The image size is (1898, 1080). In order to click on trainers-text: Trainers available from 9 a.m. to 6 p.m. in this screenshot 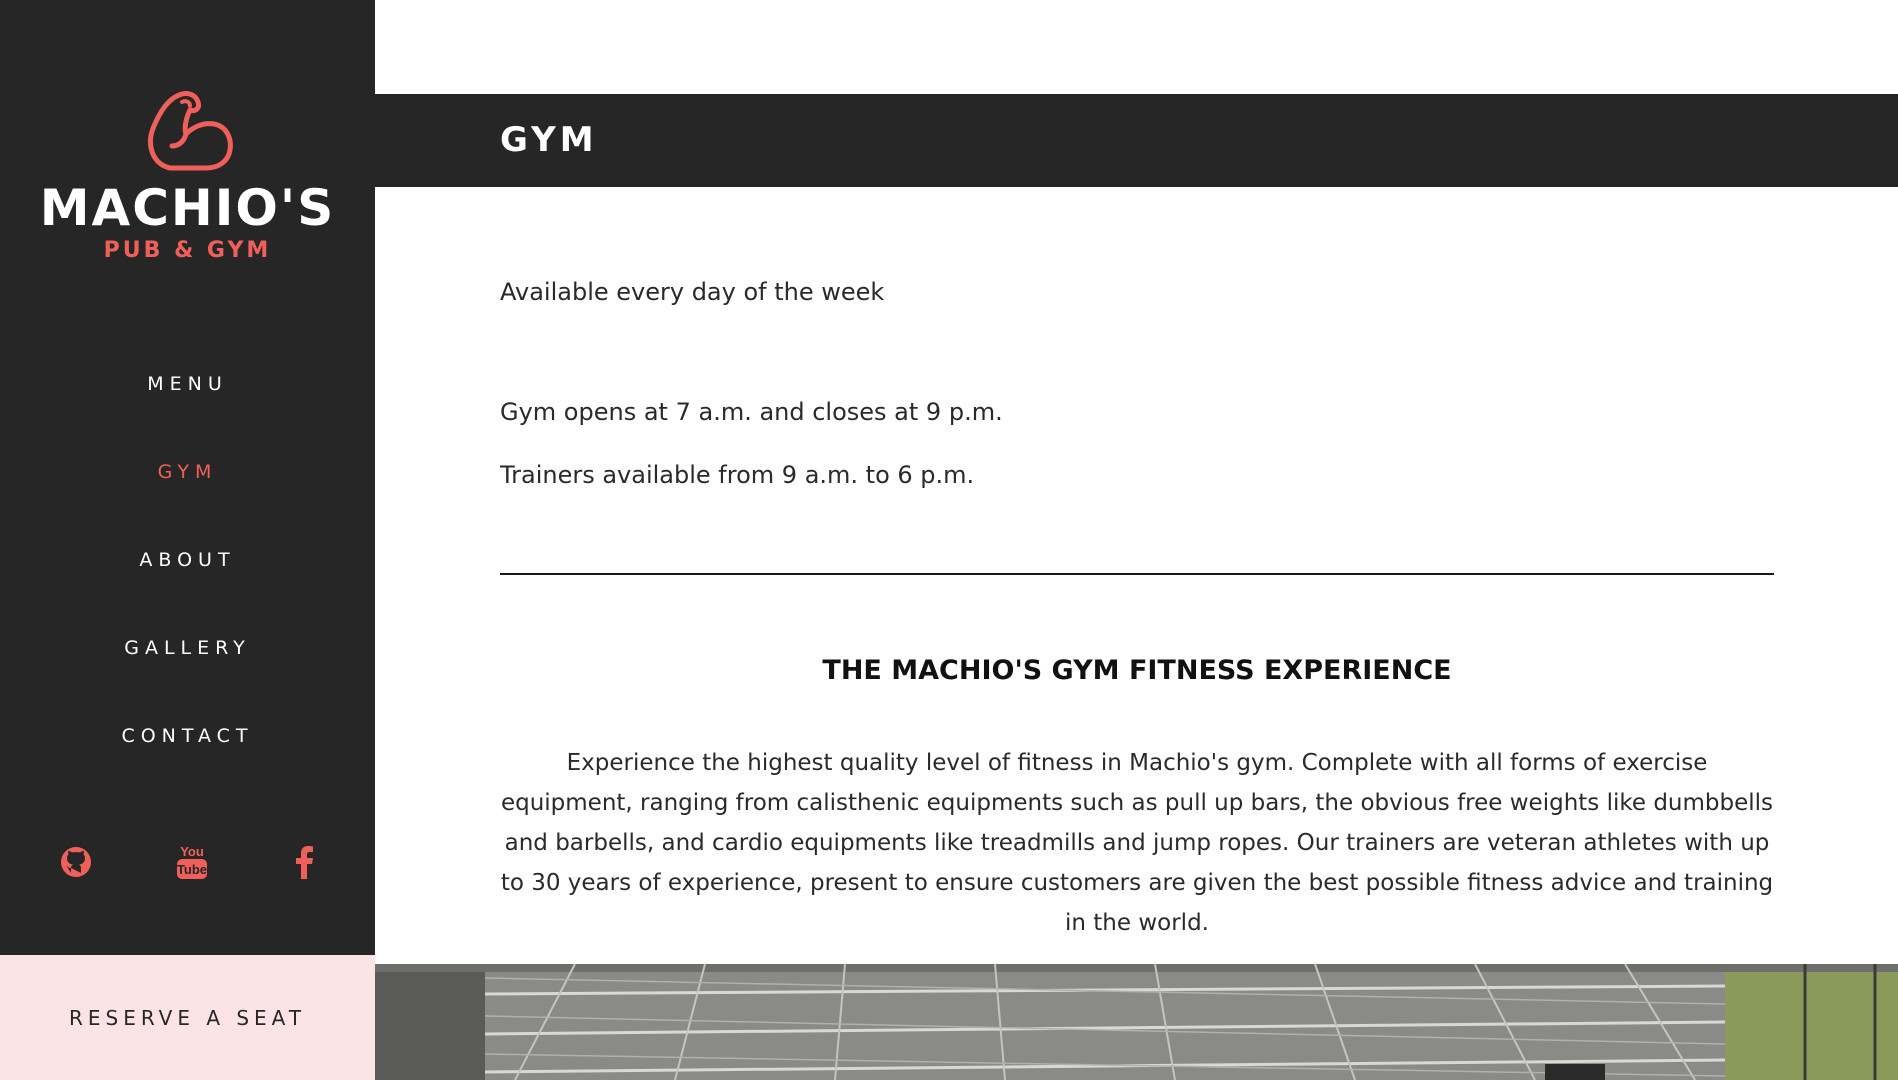, I will do `click(737, 475)`.